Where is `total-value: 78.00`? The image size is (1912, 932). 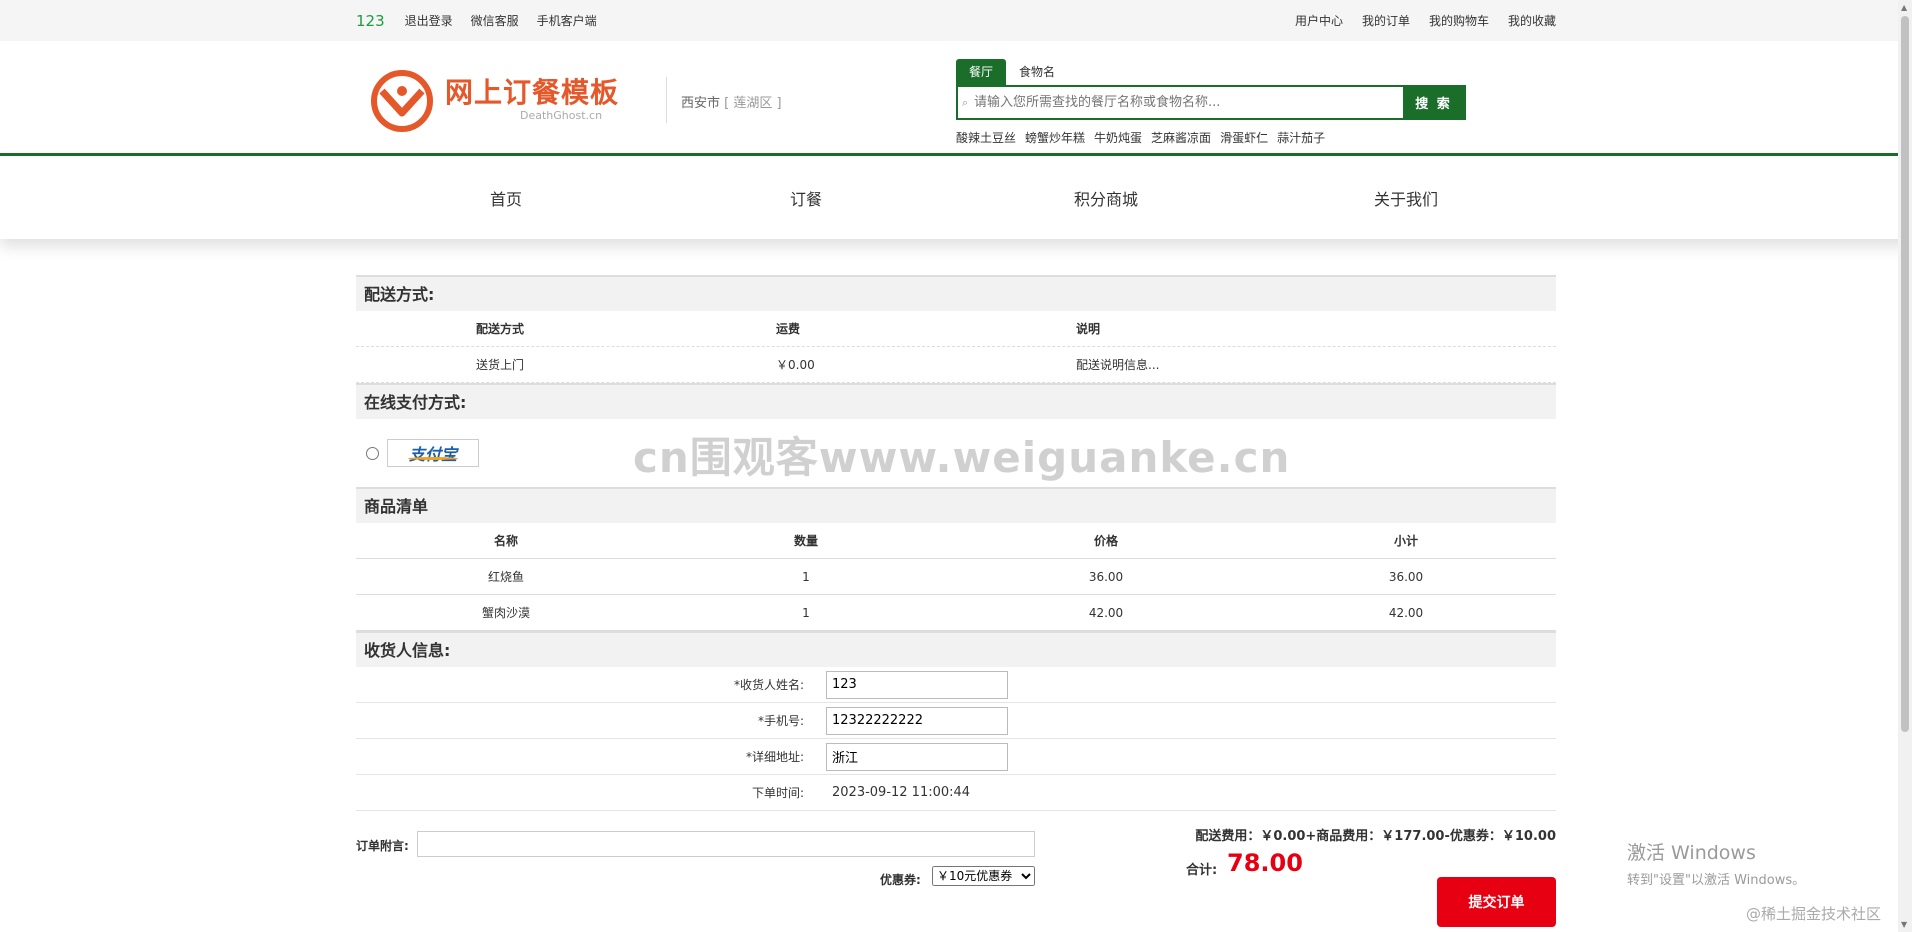
total-value: 78.00 is located at coordinates (1265, 863).